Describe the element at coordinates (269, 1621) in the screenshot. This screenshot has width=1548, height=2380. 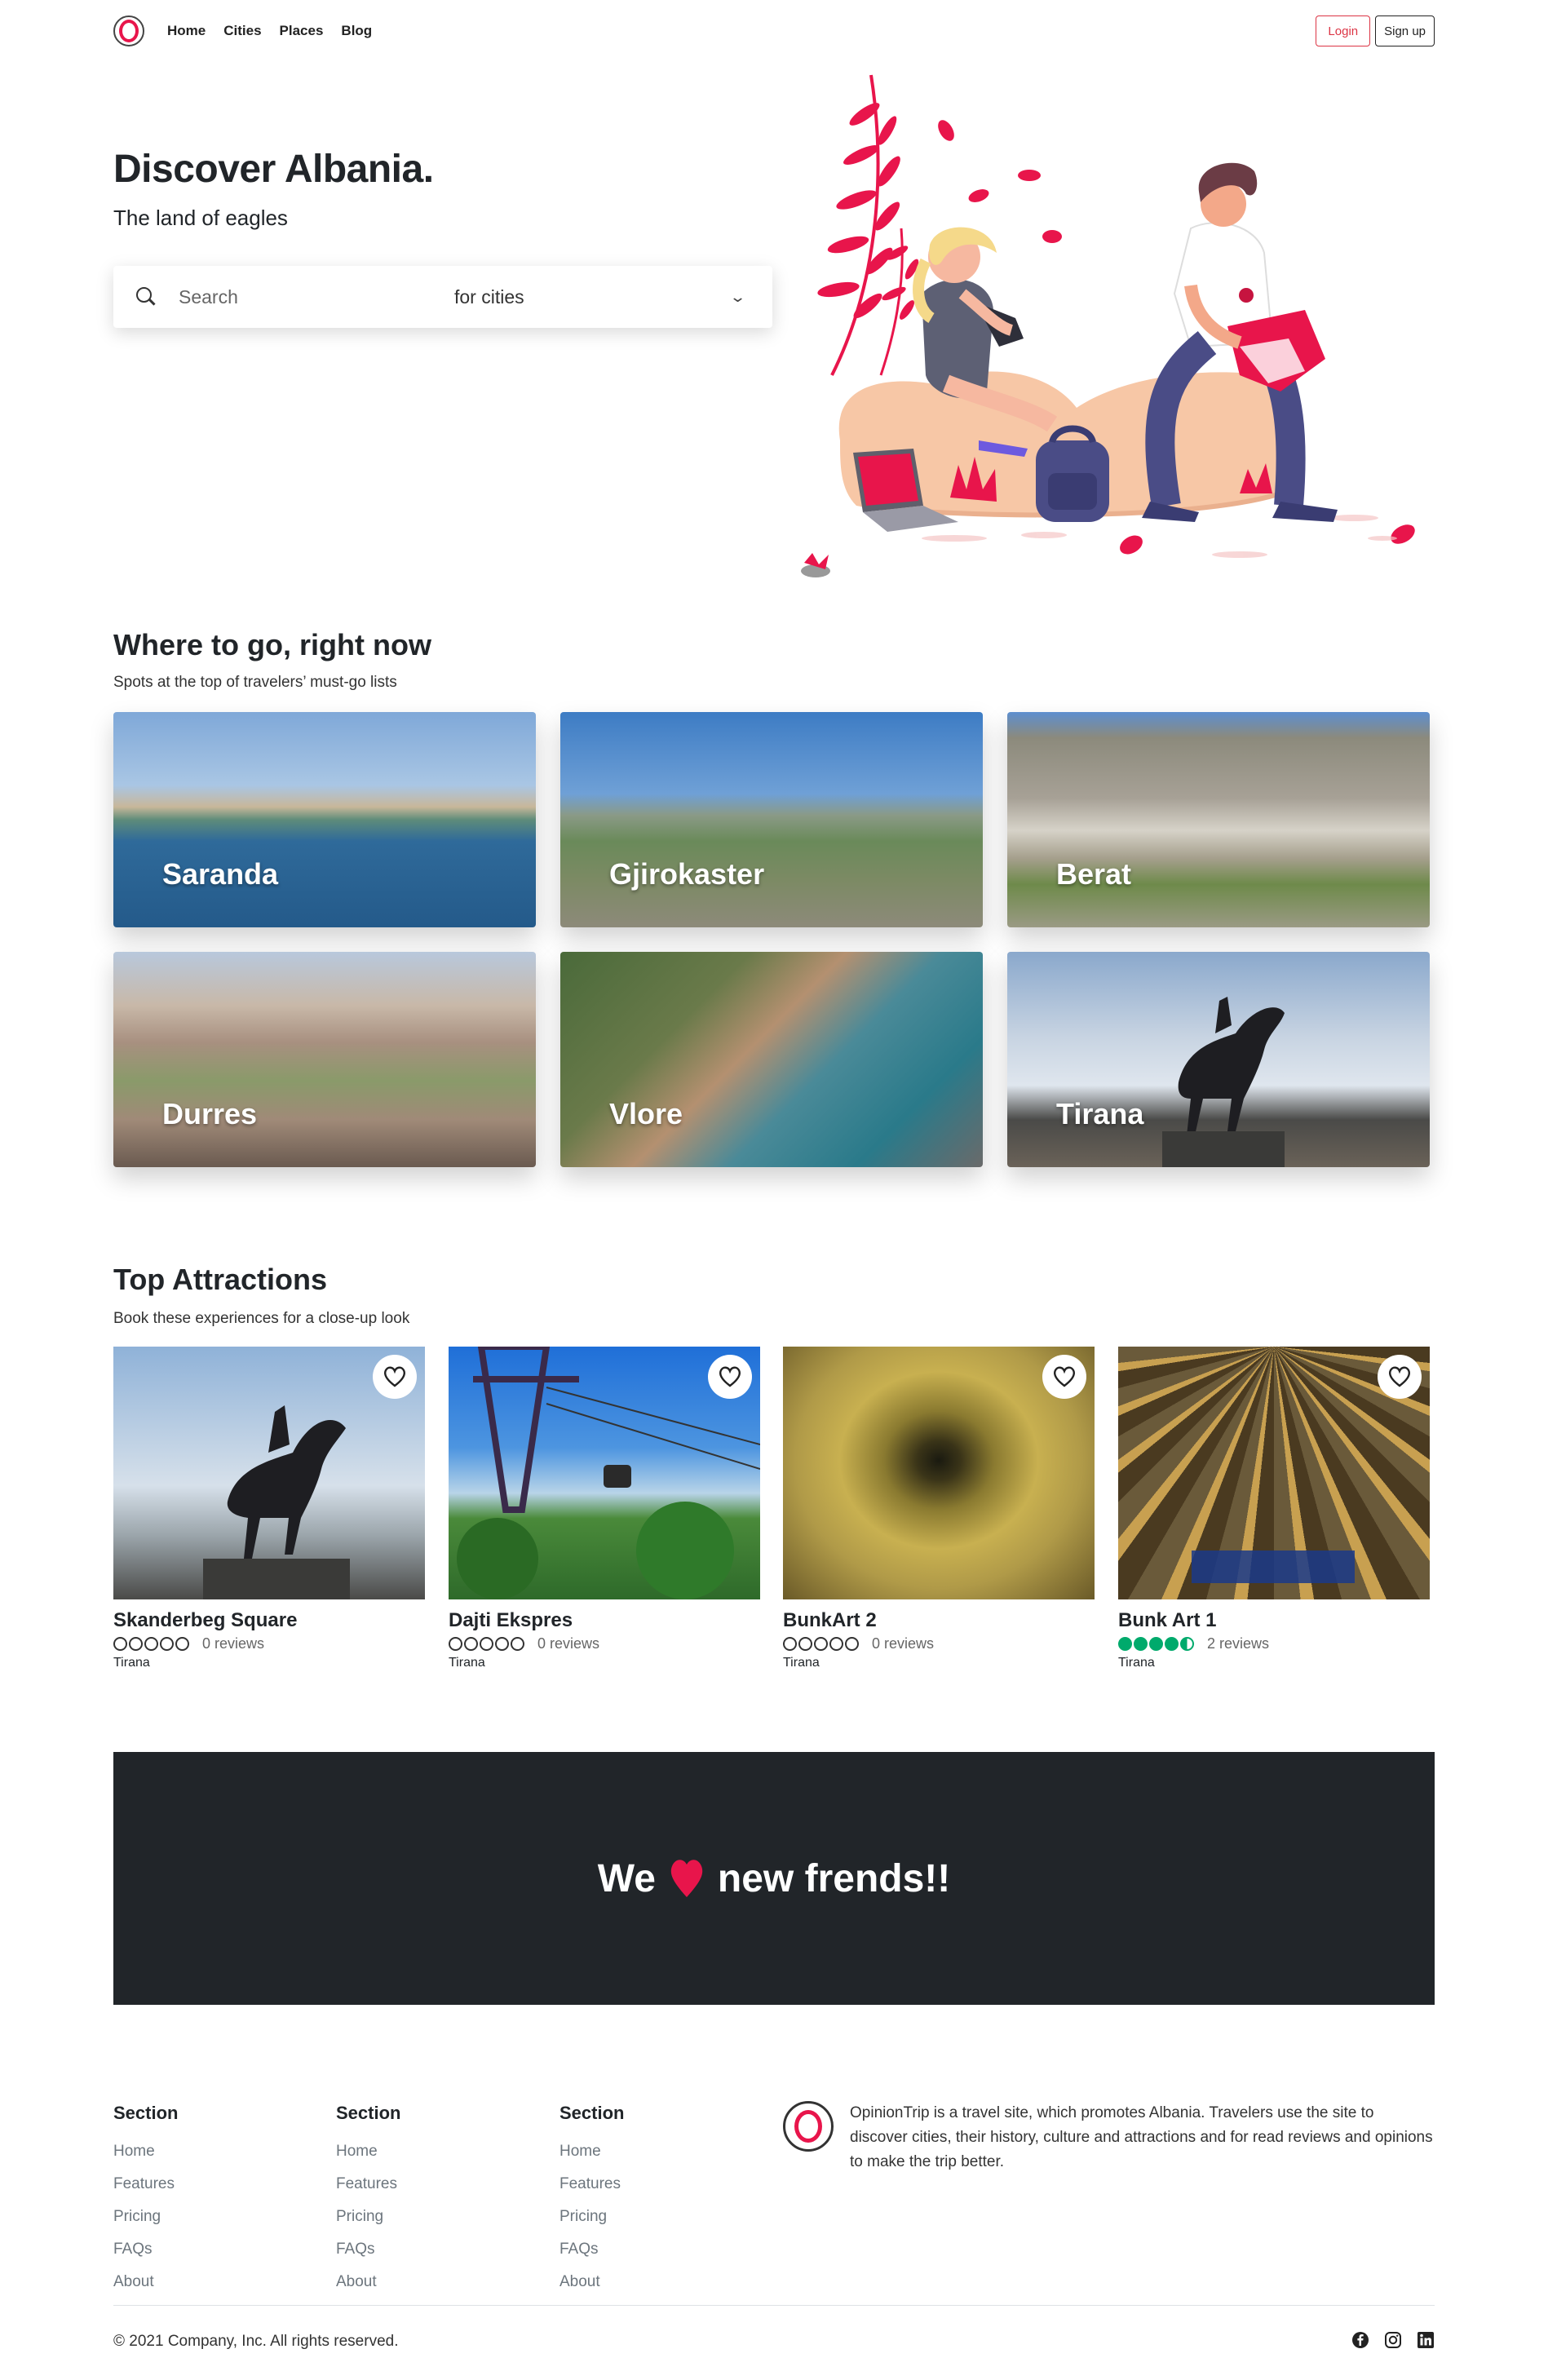
I see `attraction-name: Skanderbeg Square` at that location.